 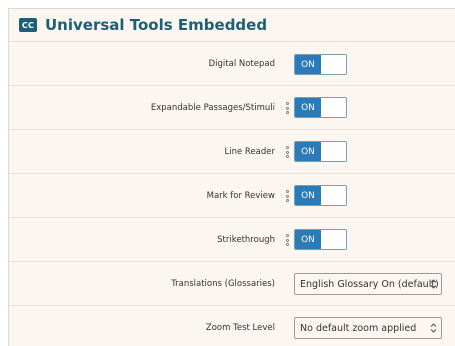 What do you see at coordinates (240, 328) in the screenshot?
I see `setting-label: Zoom Test Level` at bounding box center [240, 328].